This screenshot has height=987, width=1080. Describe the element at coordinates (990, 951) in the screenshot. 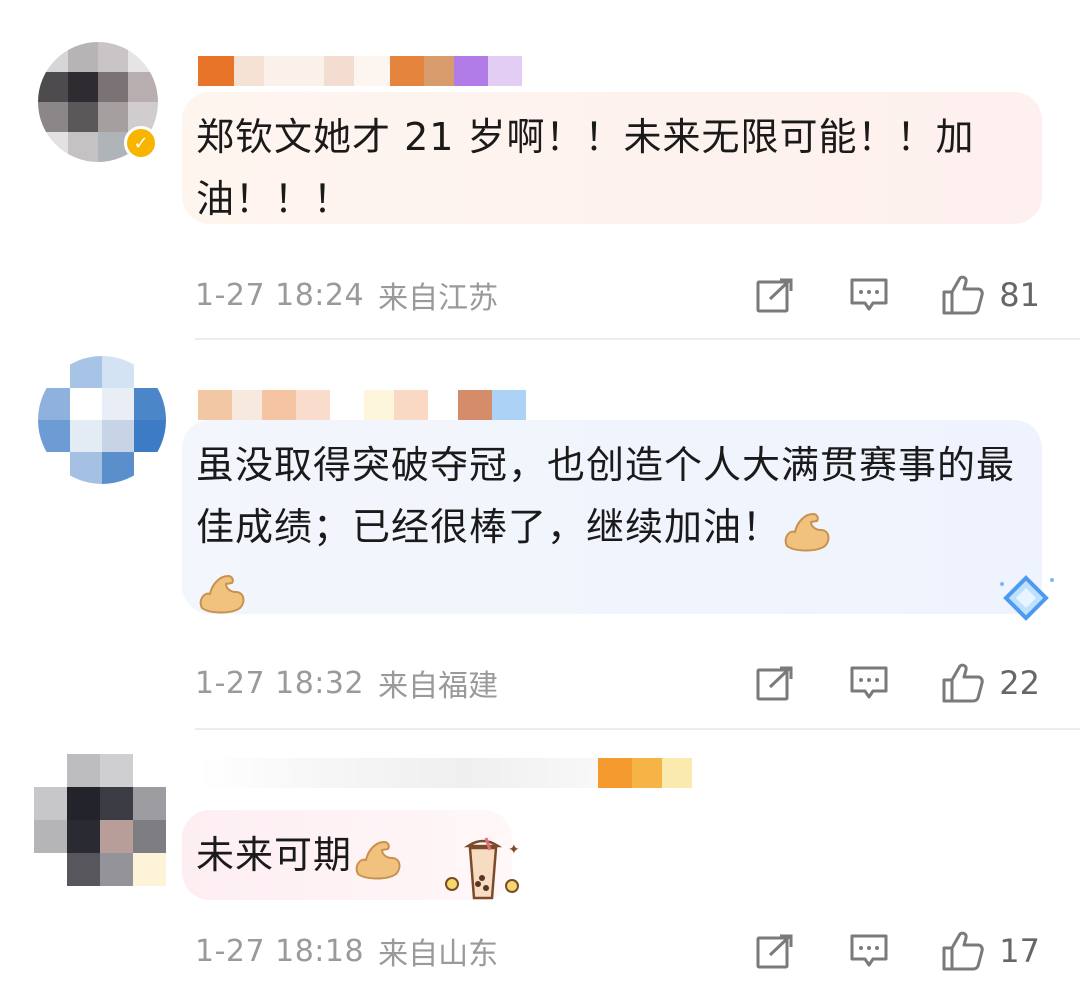

I see `like-button: 17` at that location.